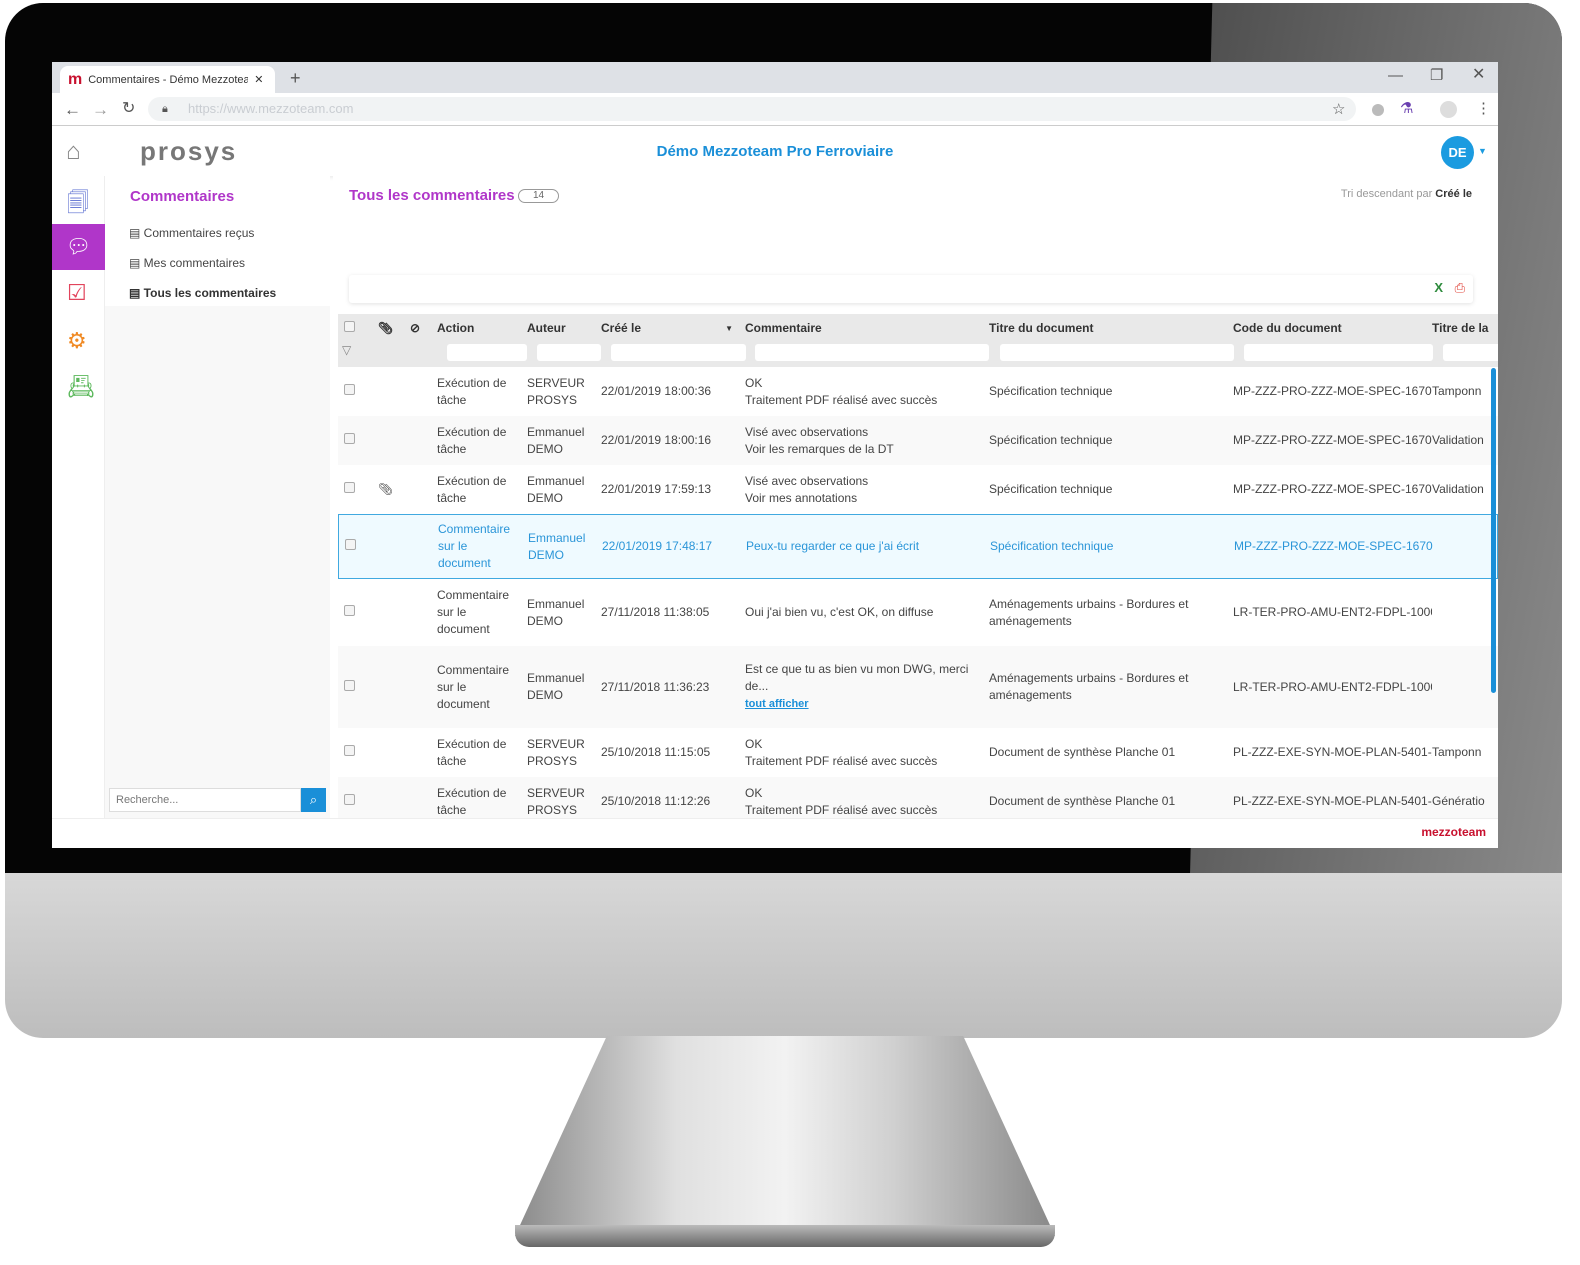 The image size is (1580, 1265). I want to click on cell-comment: OK Traitement PDF réalisé avec succès, so click(867, 753).